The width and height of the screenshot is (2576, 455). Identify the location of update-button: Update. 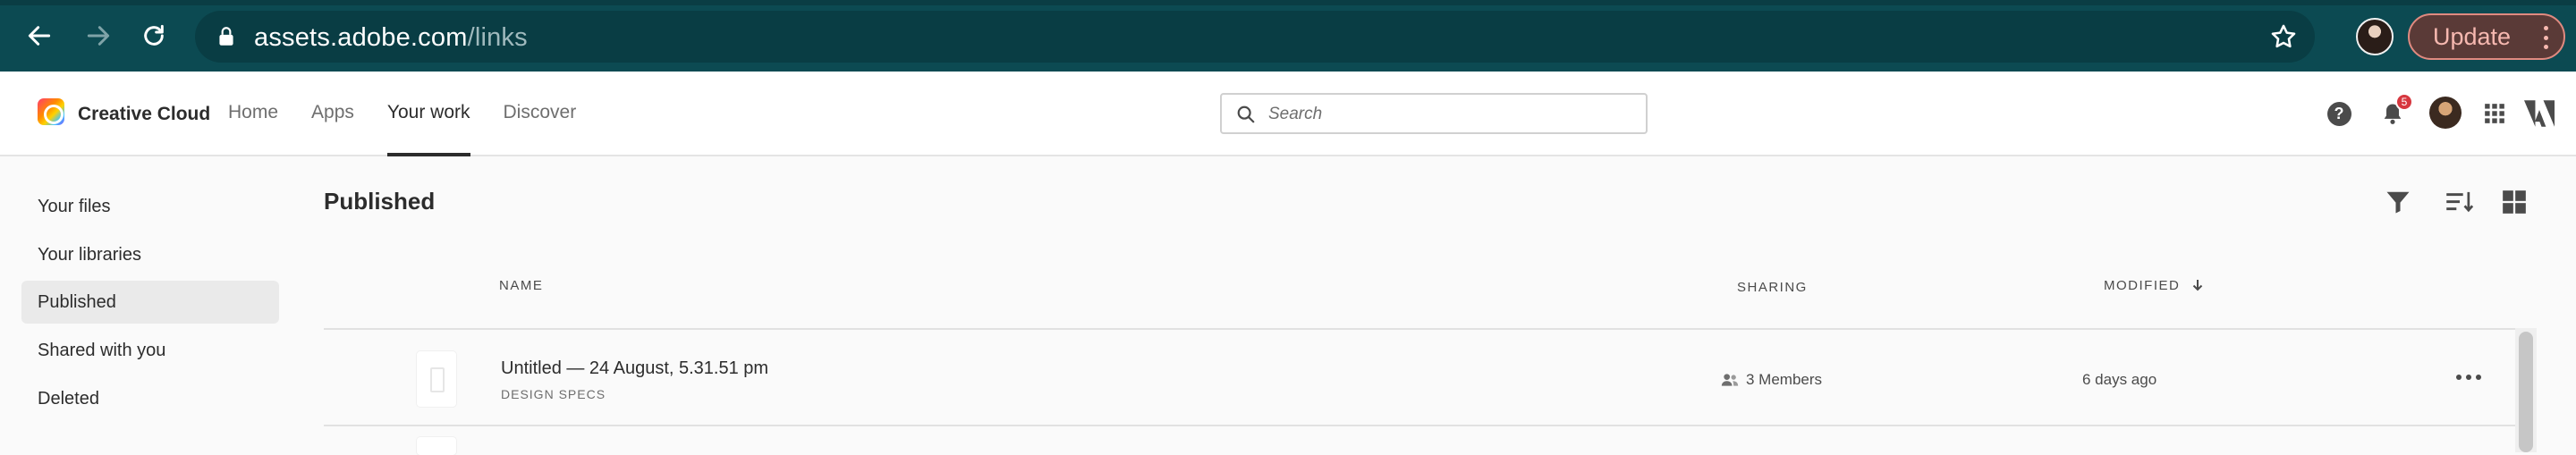
(2486, 36).